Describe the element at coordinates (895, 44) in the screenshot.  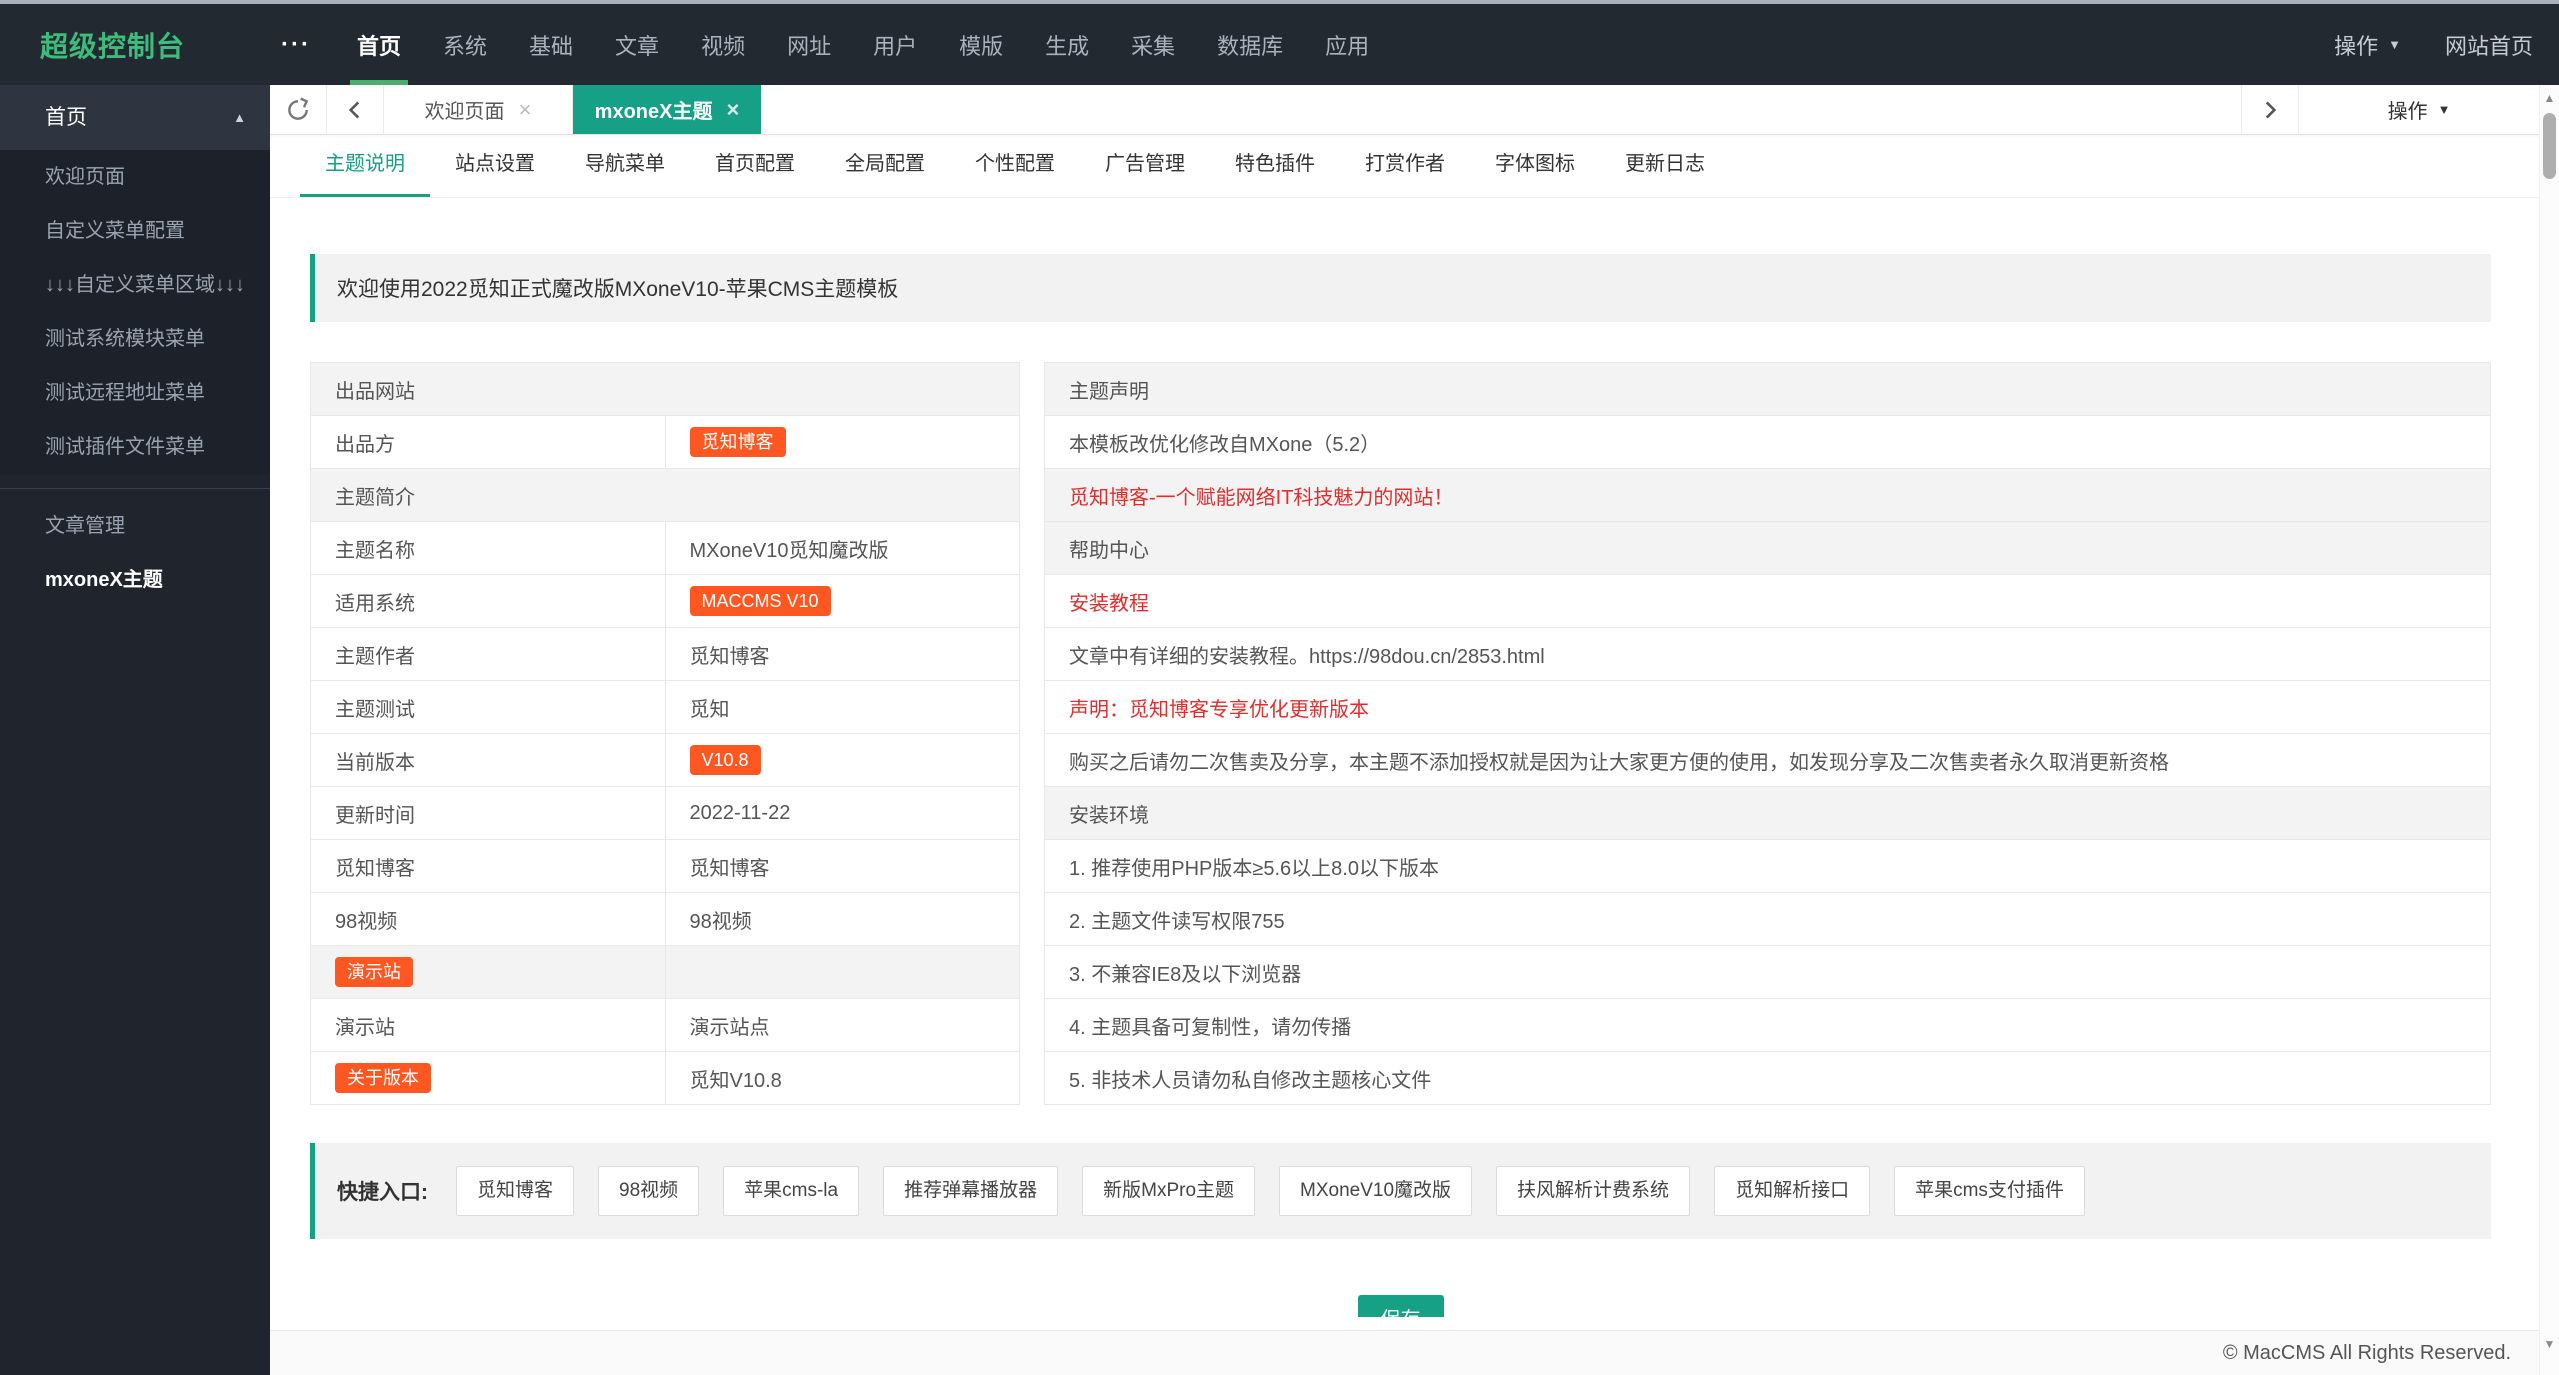
I see `topnav-user: 用户` at that location.